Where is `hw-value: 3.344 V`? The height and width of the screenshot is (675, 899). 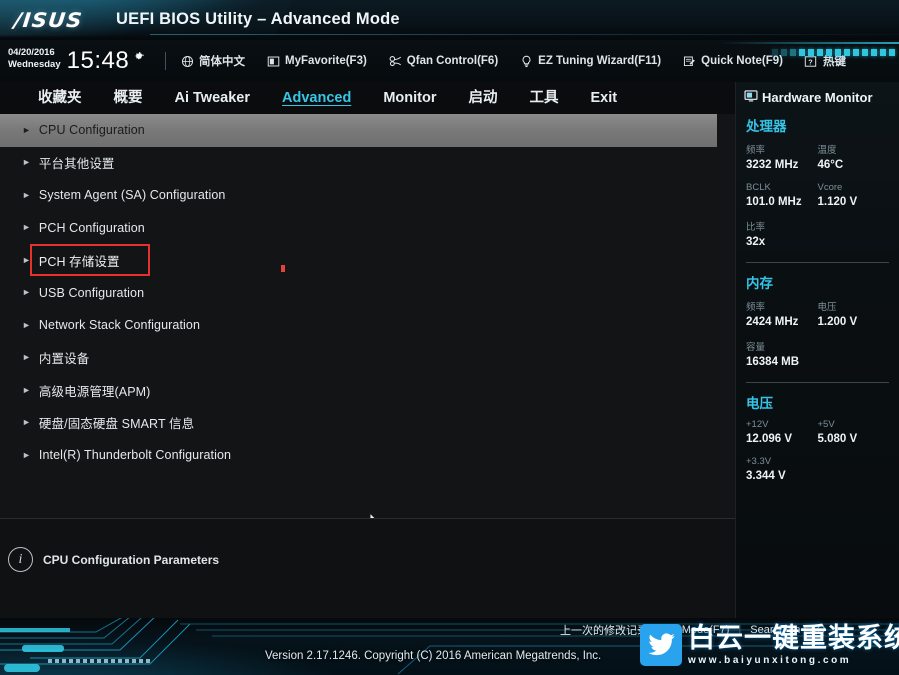 hw-value: 3.344 V is located at coordinates (766, 476).